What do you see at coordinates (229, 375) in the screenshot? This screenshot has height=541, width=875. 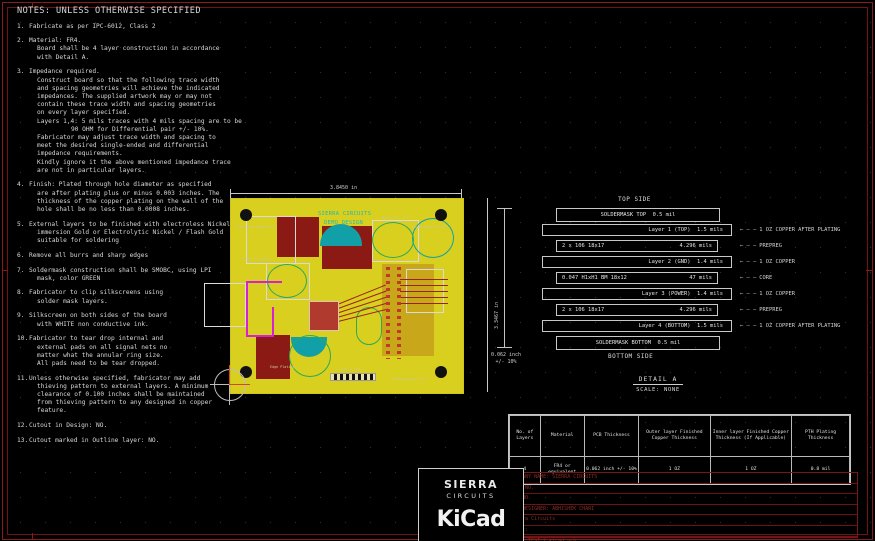 I see `origin-axis-y` at bounding box center [229, 375].